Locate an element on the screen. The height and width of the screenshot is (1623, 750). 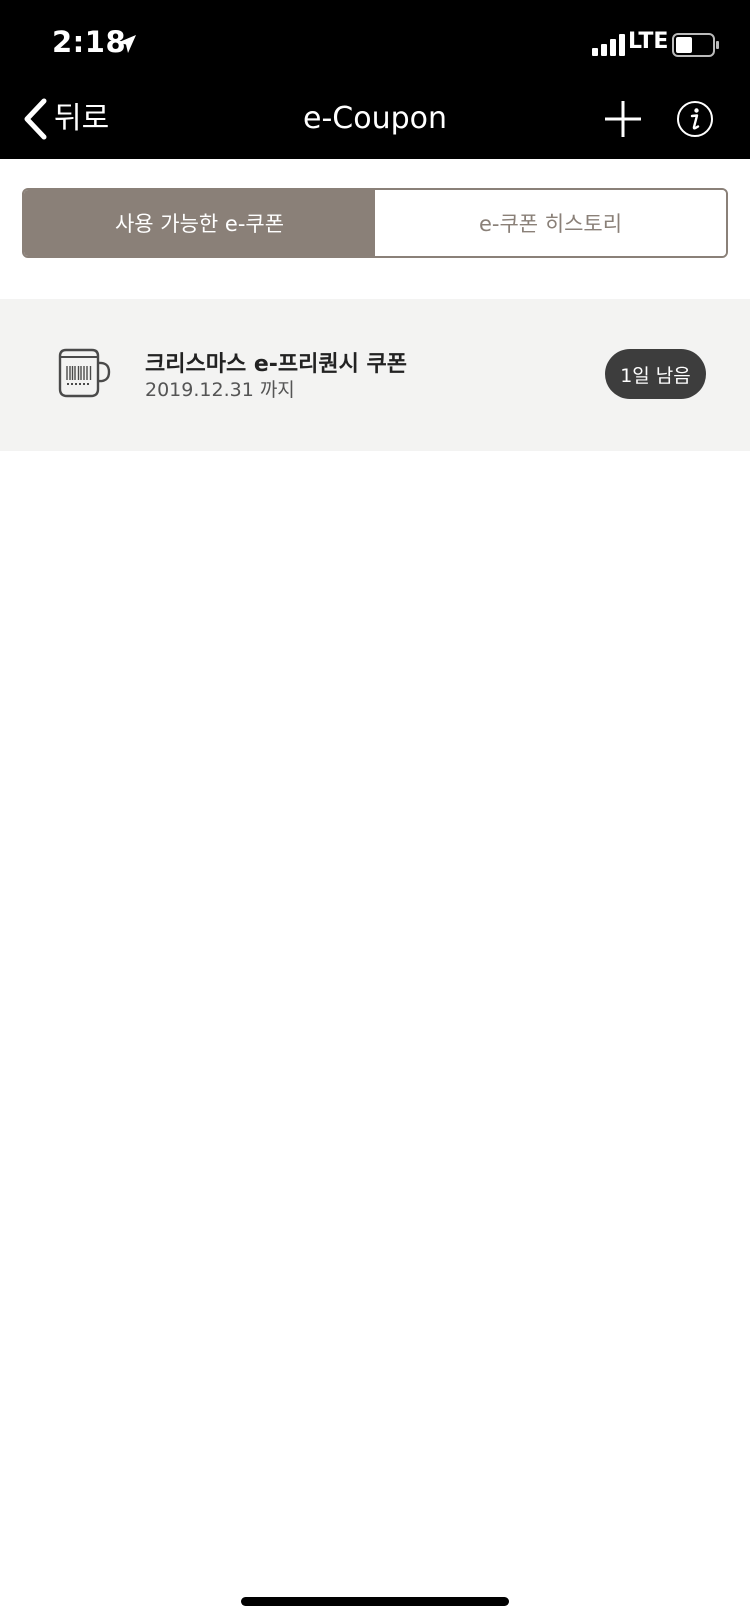
back-label: 뒤로 is located at coordinates (82, 118).